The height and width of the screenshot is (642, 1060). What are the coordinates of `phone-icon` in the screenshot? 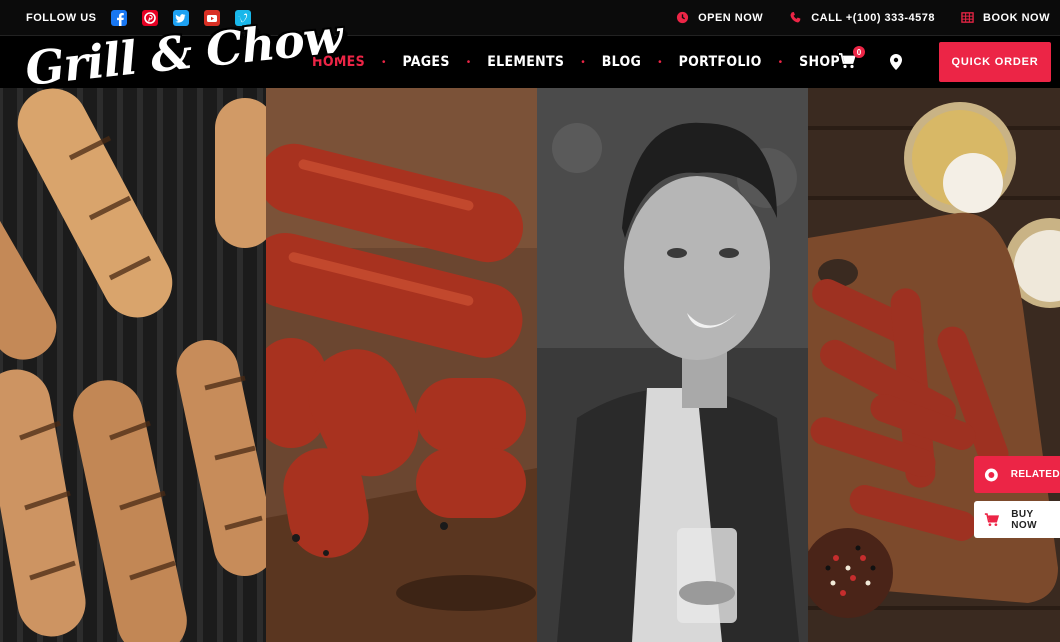 It's located at (795, 17).